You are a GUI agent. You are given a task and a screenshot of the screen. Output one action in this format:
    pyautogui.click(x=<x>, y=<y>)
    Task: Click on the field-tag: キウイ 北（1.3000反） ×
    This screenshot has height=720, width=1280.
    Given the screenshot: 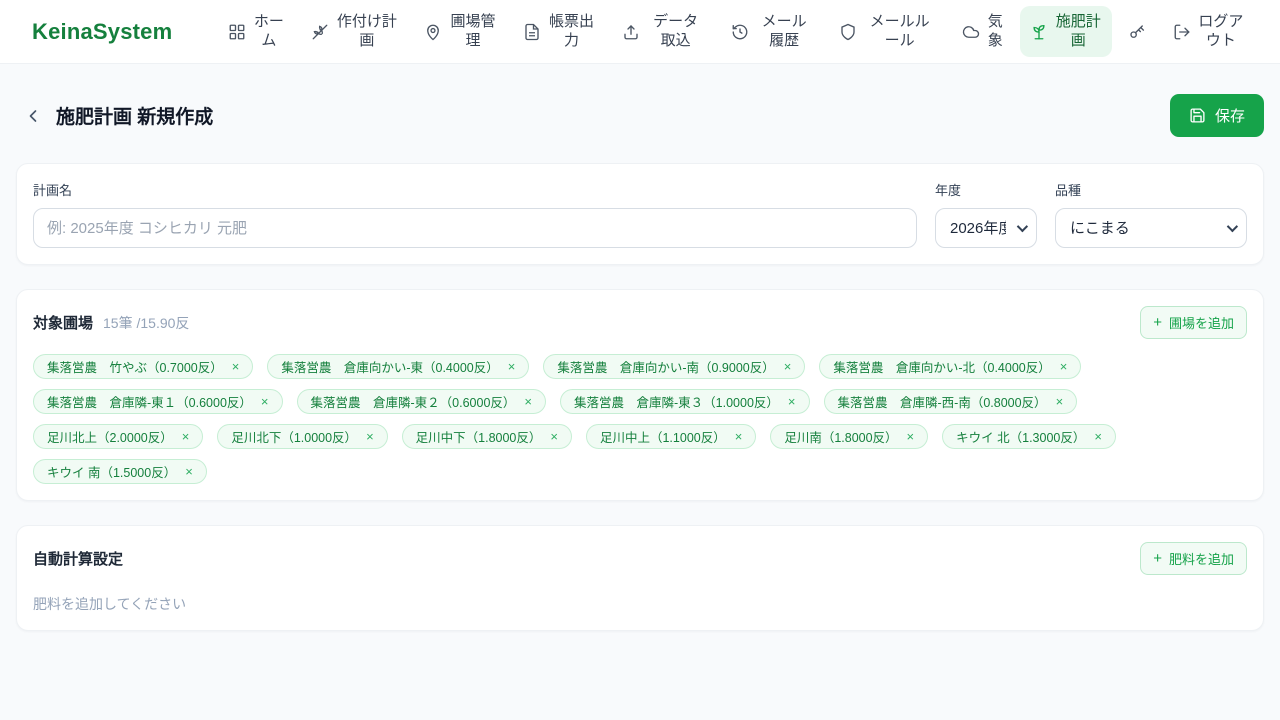 What is the action you would take?
    pyautogui.click(x=1029, y=436)
    